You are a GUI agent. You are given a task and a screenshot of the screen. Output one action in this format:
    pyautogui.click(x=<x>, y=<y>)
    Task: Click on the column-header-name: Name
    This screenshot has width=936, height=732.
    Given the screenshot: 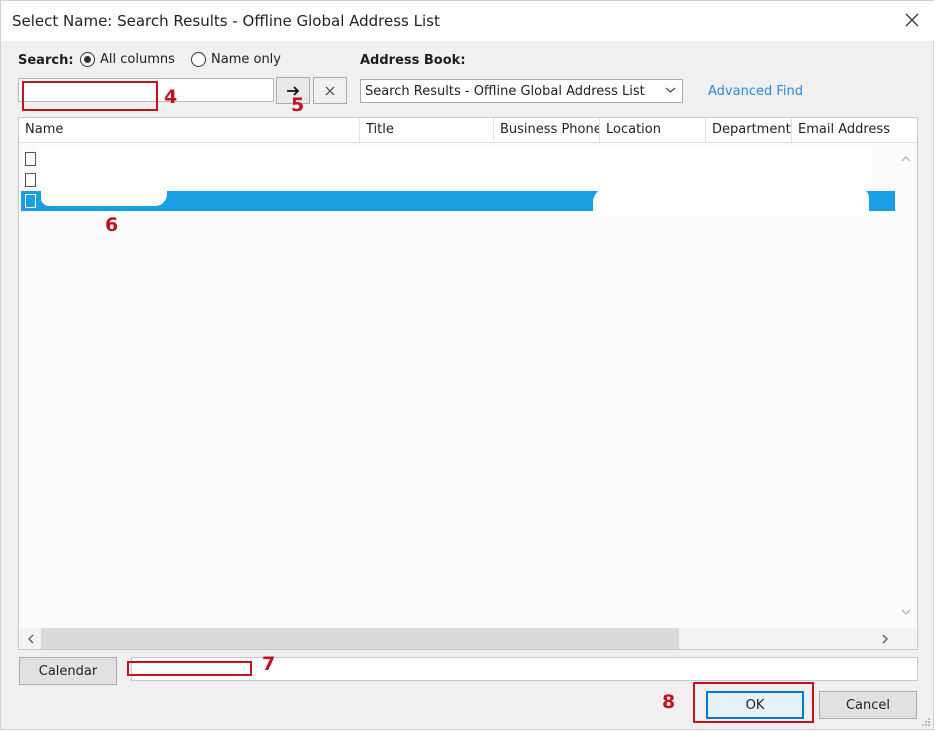 What is the action you would take?
    pyautogui.click(x=189, y=130)
    